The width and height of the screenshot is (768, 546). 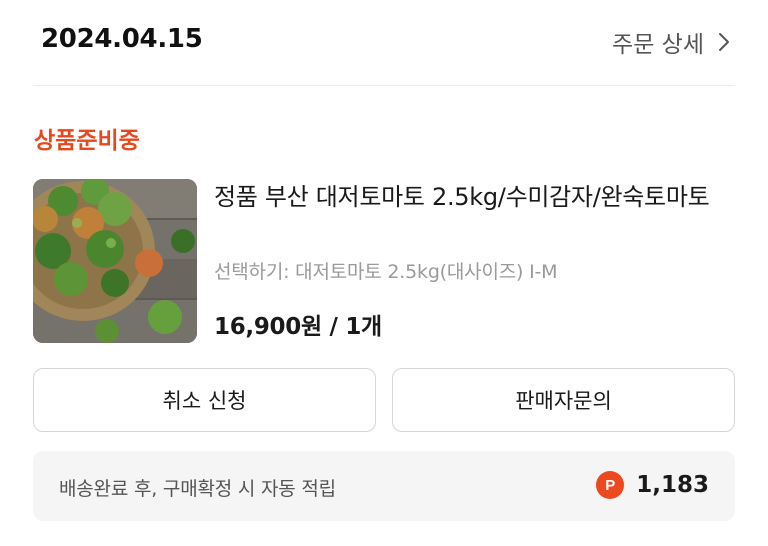 What do you see at coordinates (386, 272) in the screenshot?
I see `product-option: 선택하기: 대저토마토 2.5kg(대사이즈) I-M` at bounding box center [386, 272].